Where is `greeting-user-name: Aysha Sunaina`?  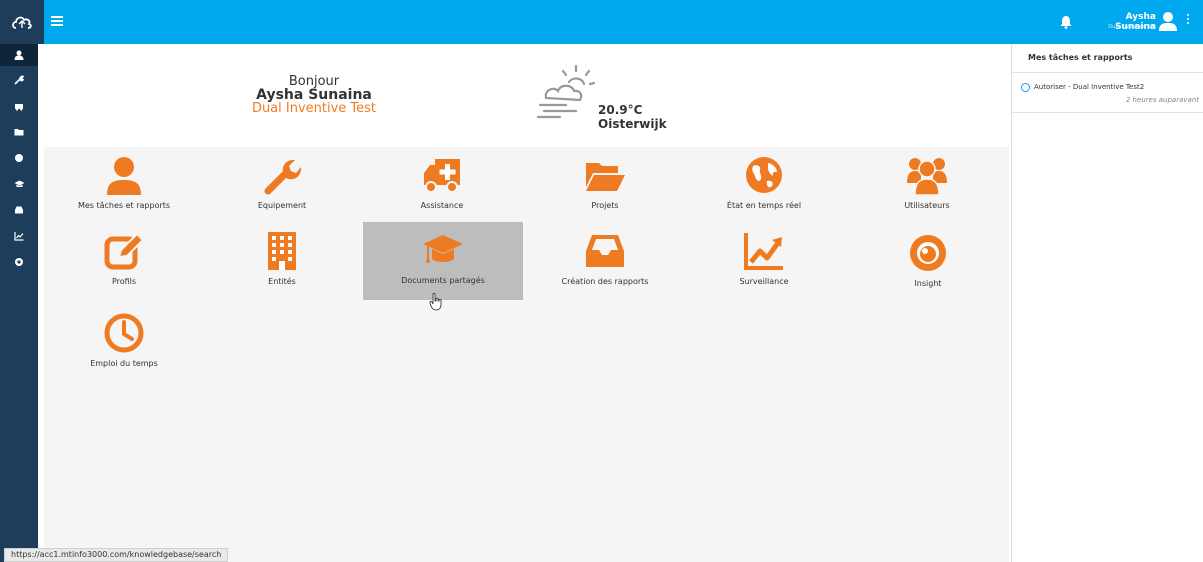 greeting-user-name: Aysha Sunaina is located at coordinates (314, 95).